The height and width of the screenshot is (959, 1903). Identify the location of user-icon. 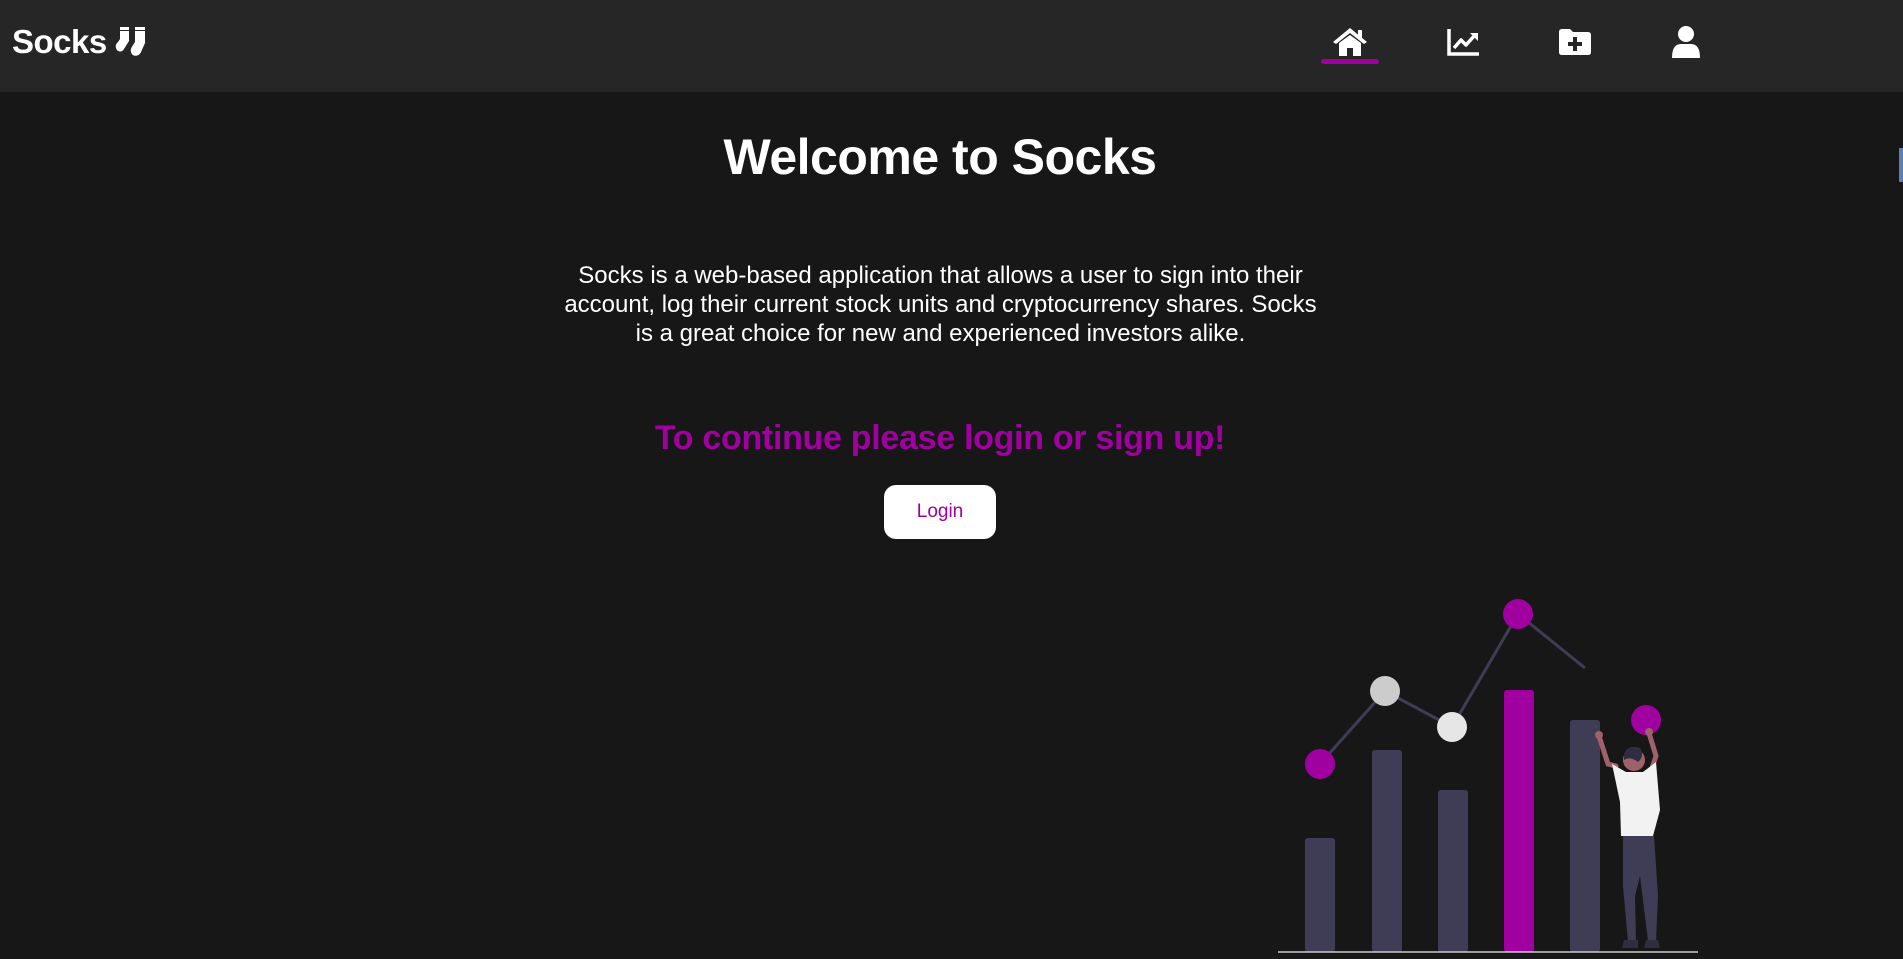
(1686, 42).